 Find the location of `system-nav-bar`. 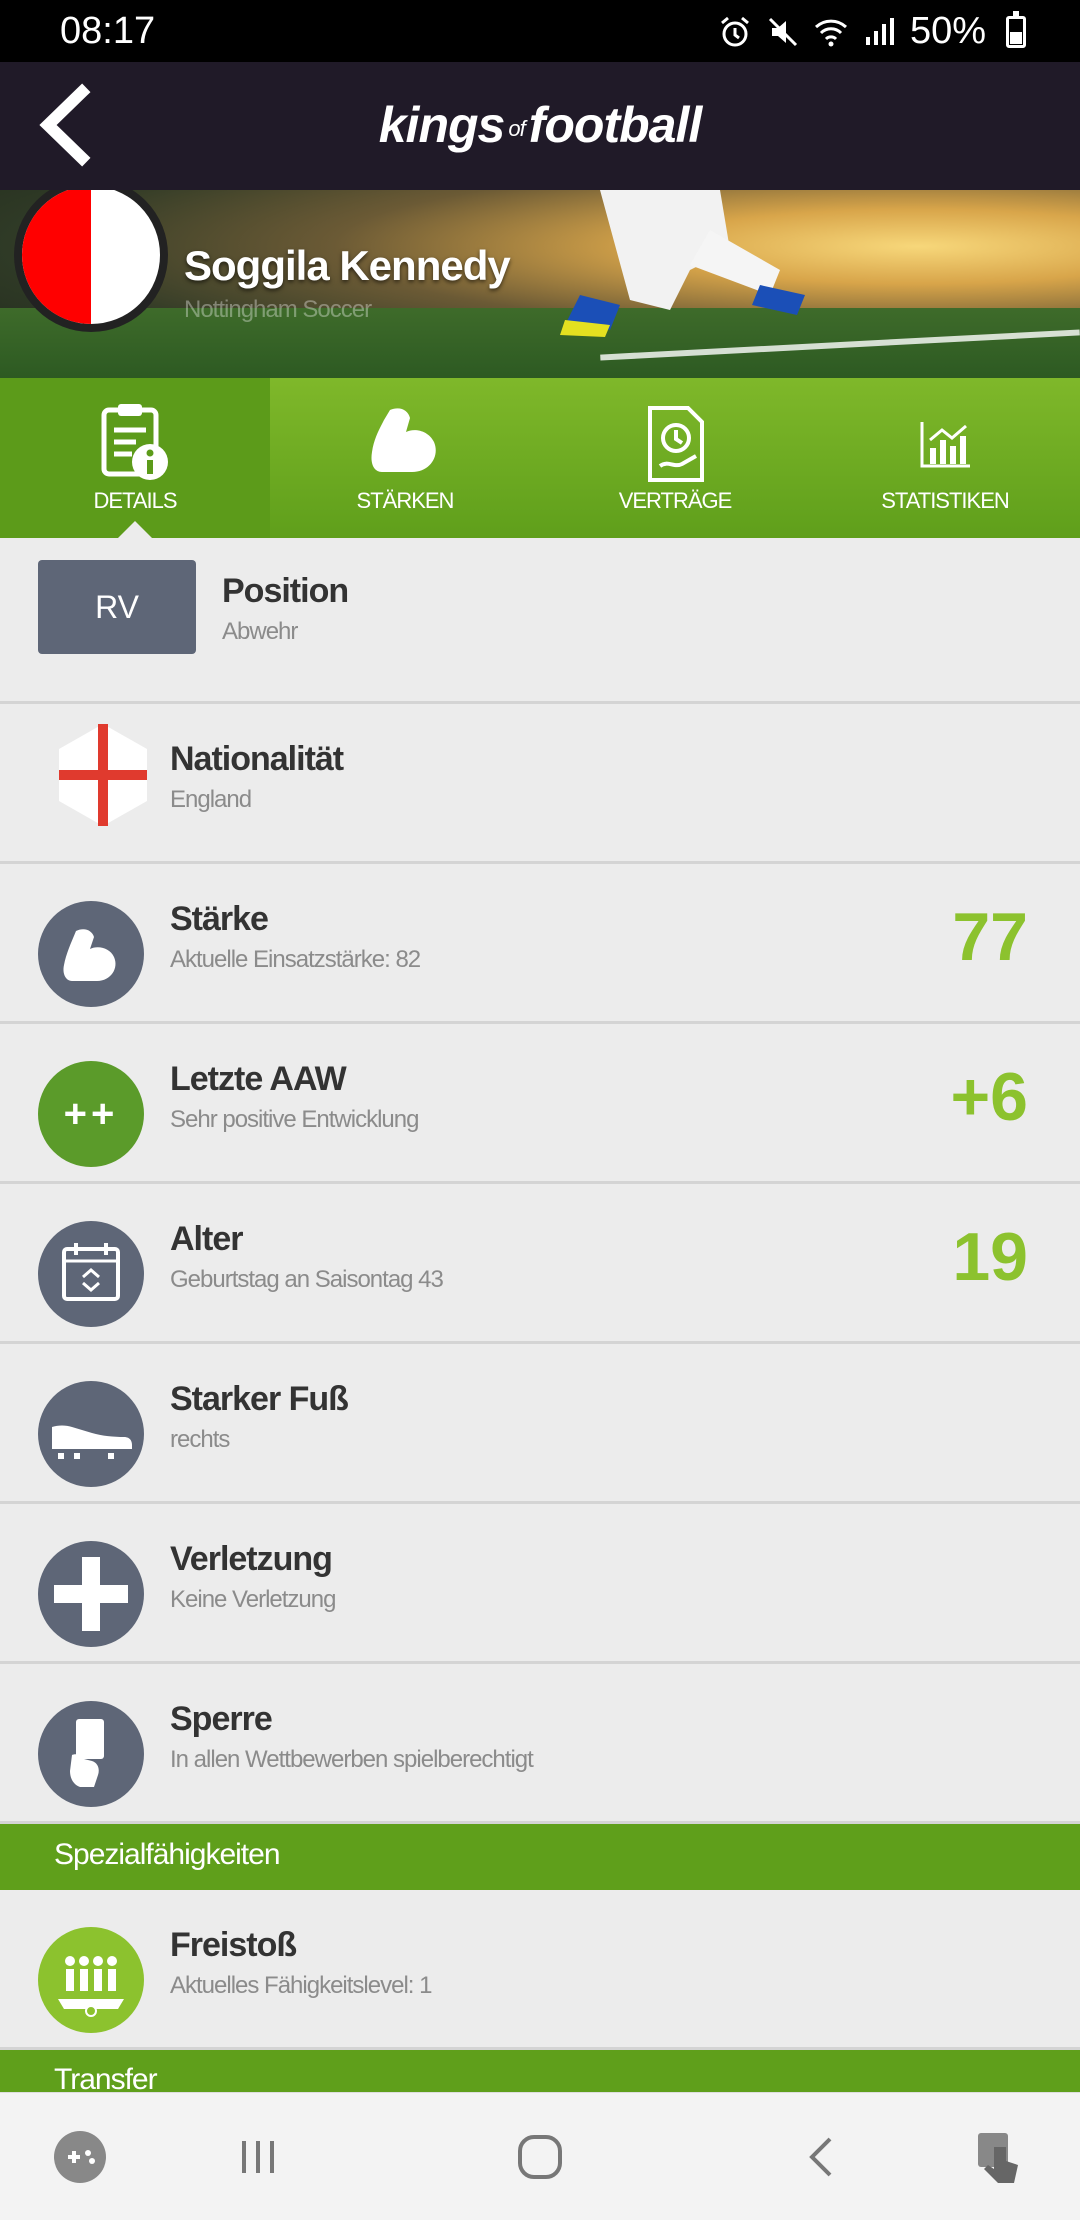

system-nav-bar is located at coordinates (540, 2156).